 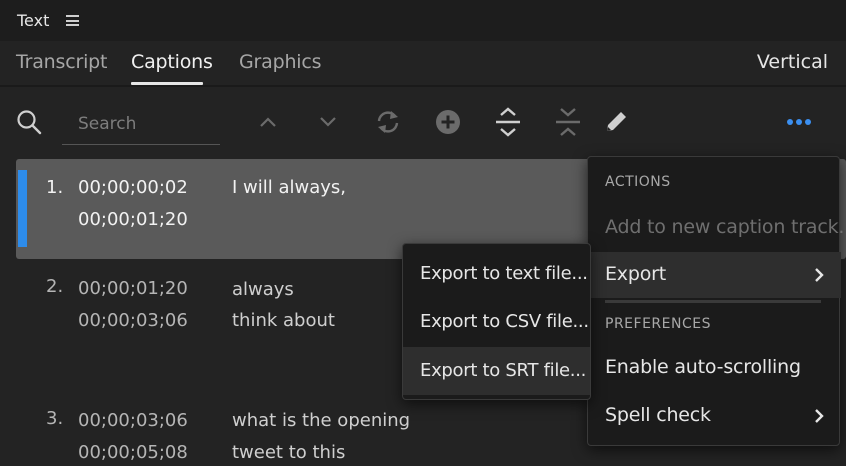 What do you see at coordinates (263, 290) in the screenshot?
I see `caption-text-line-1: always` at bounding box center [263, 290].